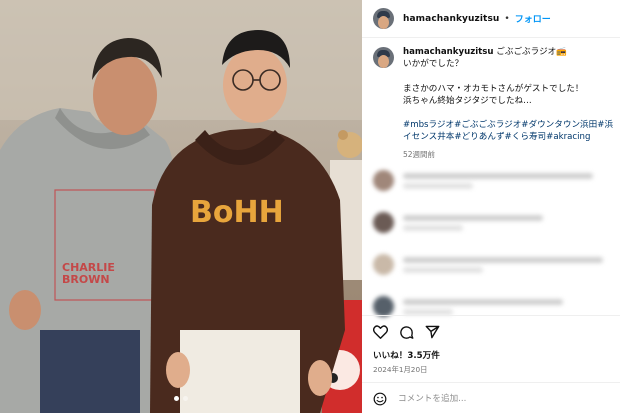 The width and height of the screenshot is (620, 413). Describe the element at coordinates (493, 88) in the screenshot. I see `caption-line-3: まさかのハマ・オカモトさんがゲストでした！` at that location.